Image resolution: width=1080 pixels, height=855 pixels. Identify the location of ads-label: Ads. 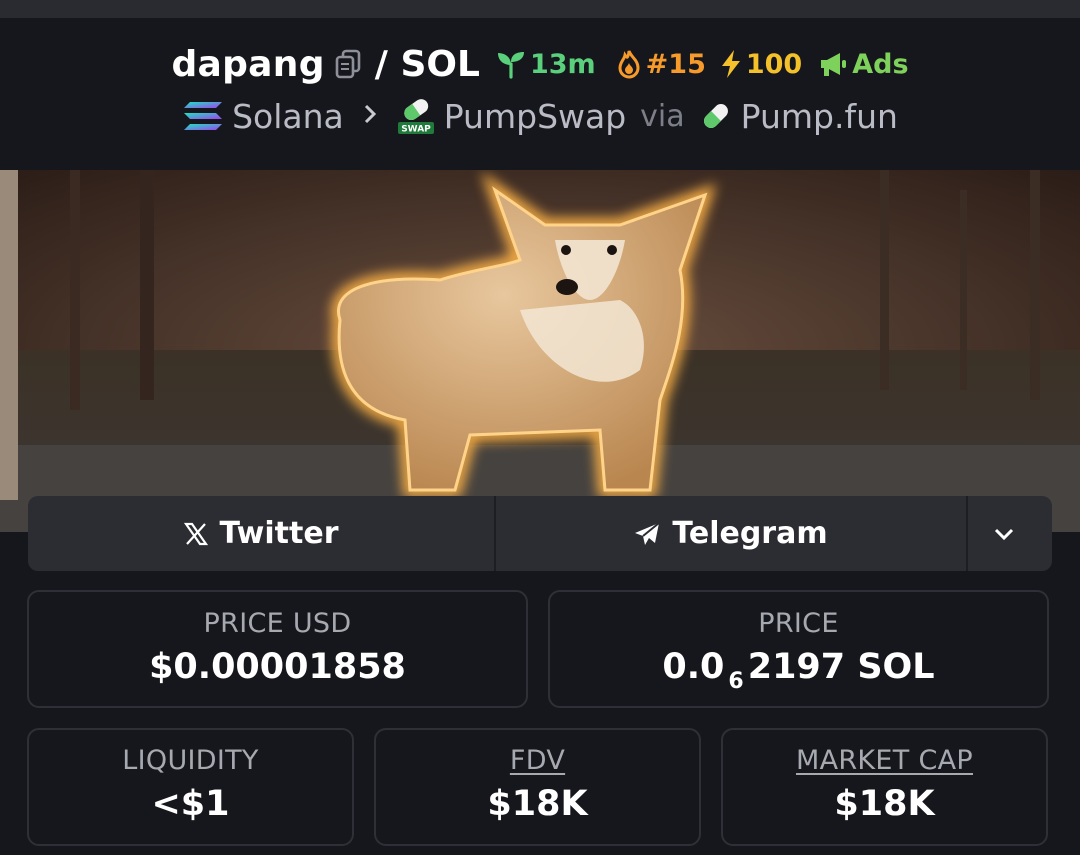
(880, 64).